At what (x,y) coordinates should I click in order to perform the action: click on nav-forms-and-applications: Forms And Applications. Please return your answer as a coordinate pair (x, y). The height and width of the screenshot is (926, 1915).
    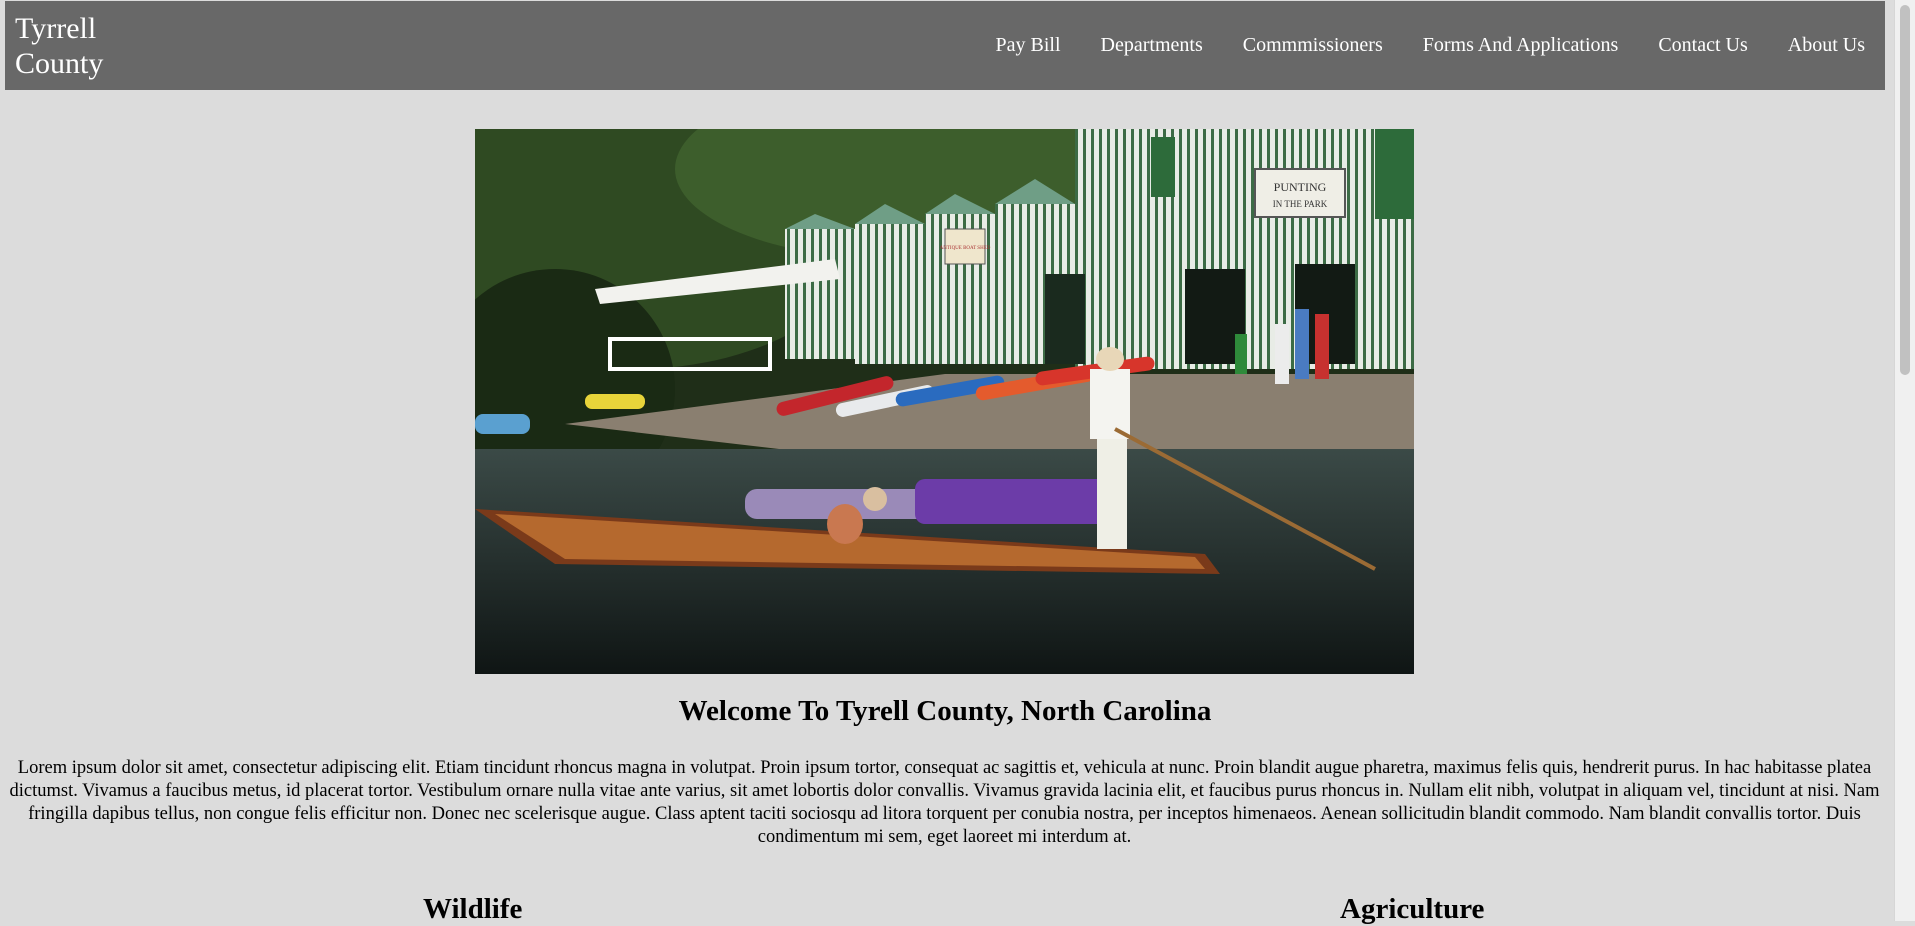
    Looking at the image, I should click on (1521, 45).